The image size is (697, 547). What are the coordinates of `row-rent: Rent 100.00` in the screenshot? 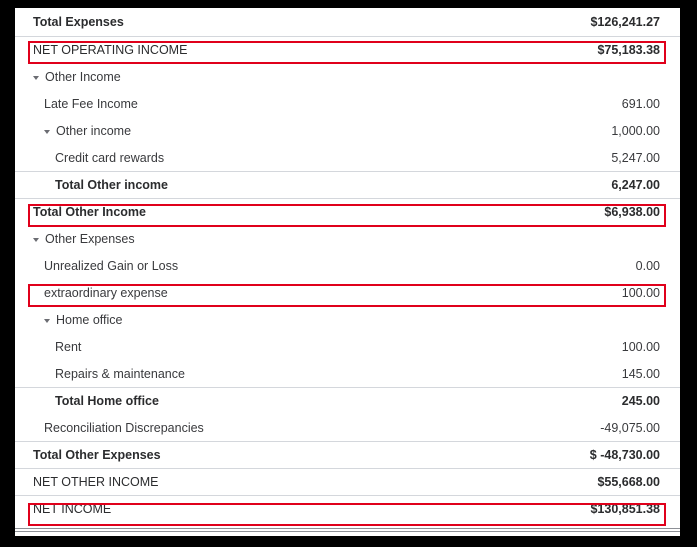 It's located at (347, 346).